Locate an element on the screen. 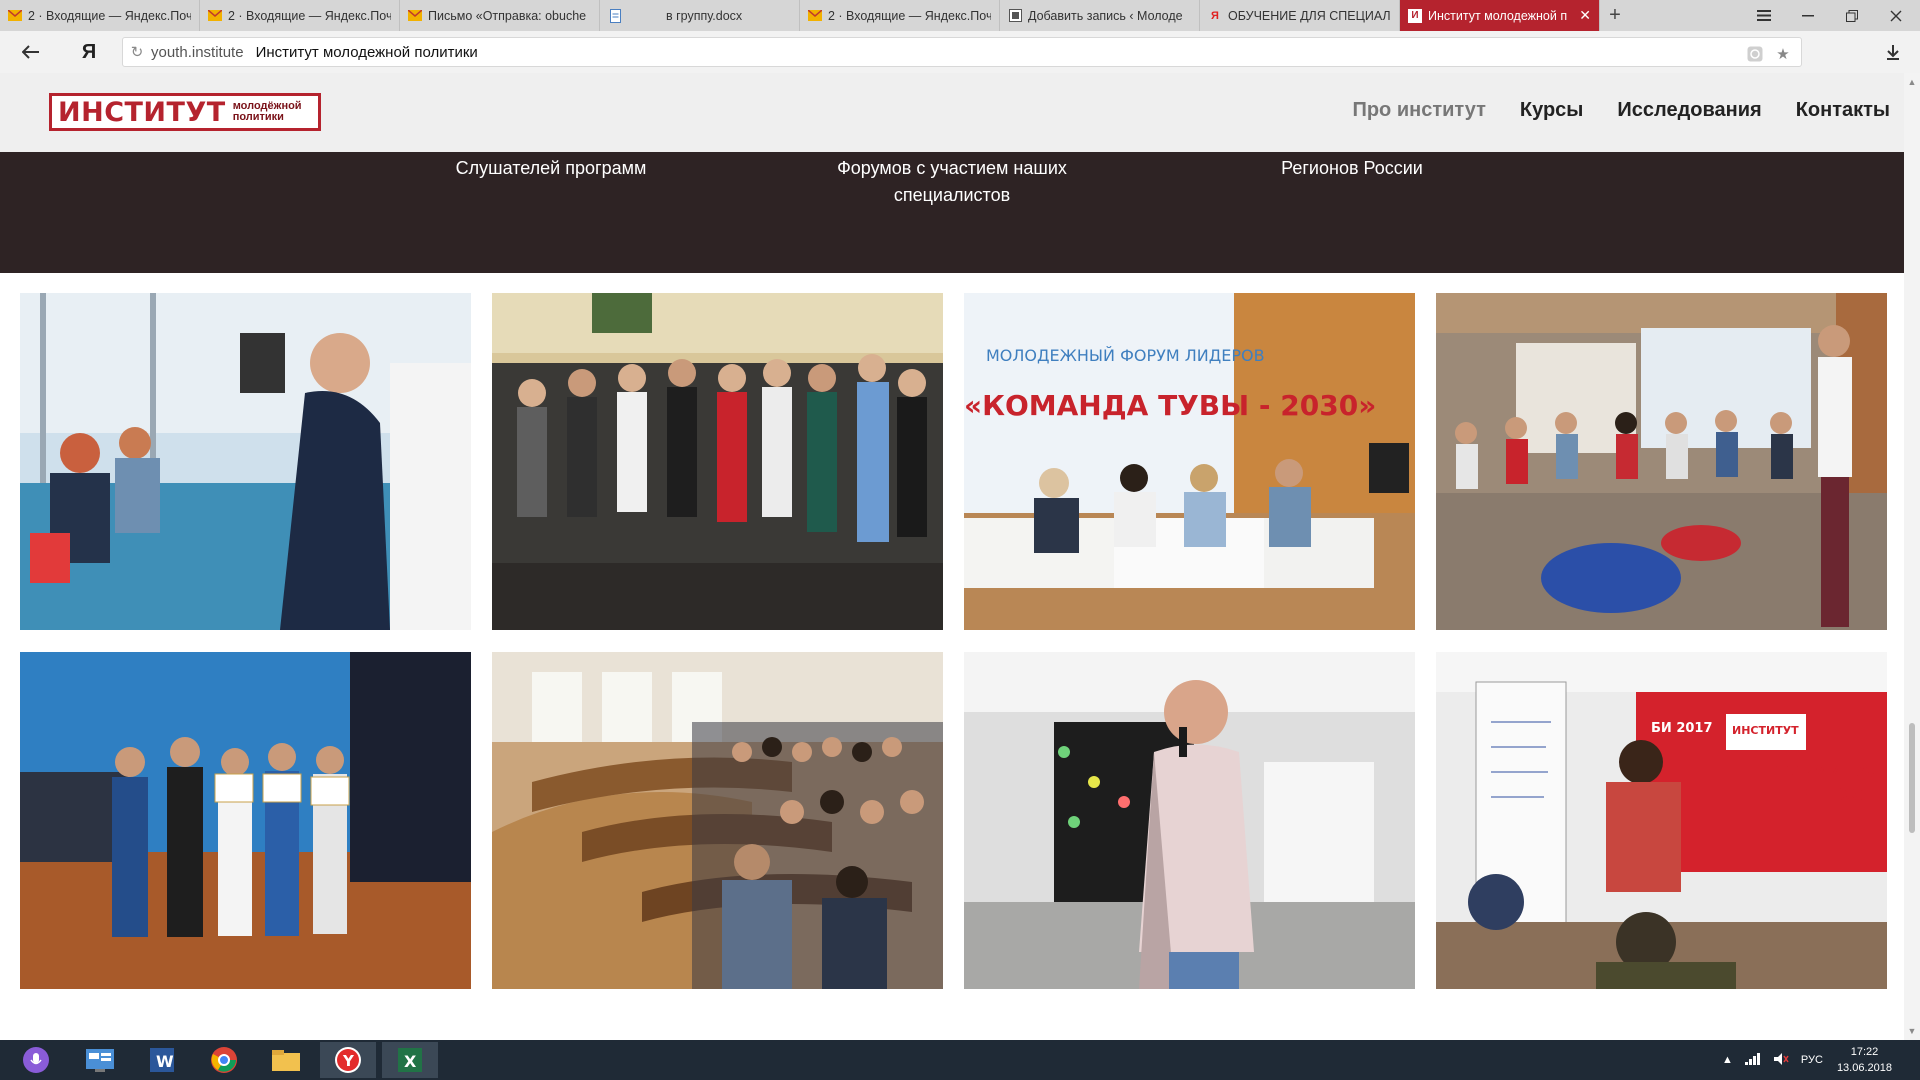 This screenshot has width=1920, height=1080. tab-label: ОБУЧЕНИЕ ДЛЯ СПЕЦИАЛИ is located at coordinates (1309, 15).